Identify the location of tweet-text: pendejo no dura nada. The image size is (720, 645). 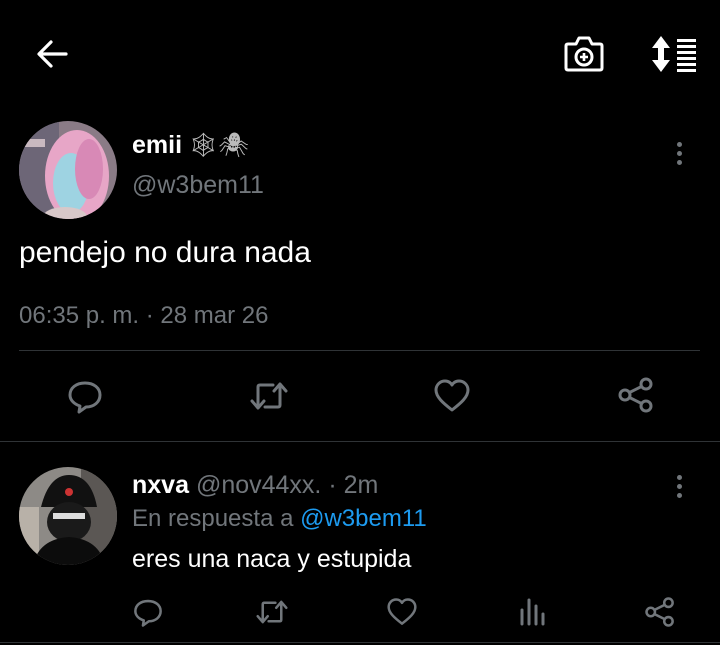
(165, 252).